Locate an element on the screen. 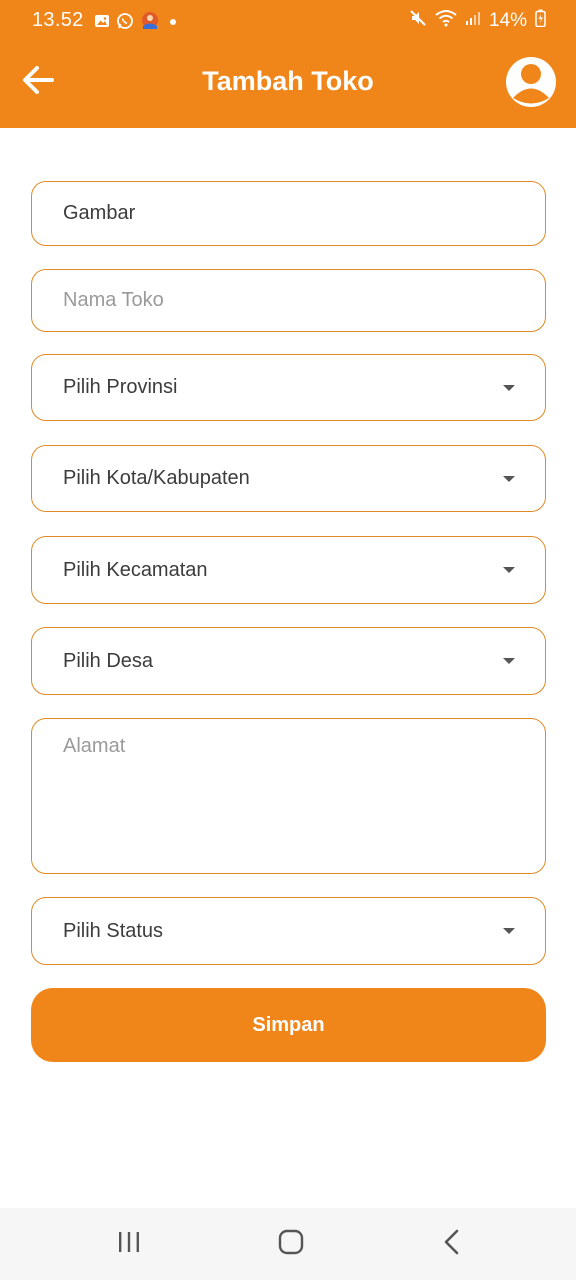 The height and width of the screenshot is (1280, 576). app-header: 13.52 14% Tambah Toko is located at coordinates (288, 64).